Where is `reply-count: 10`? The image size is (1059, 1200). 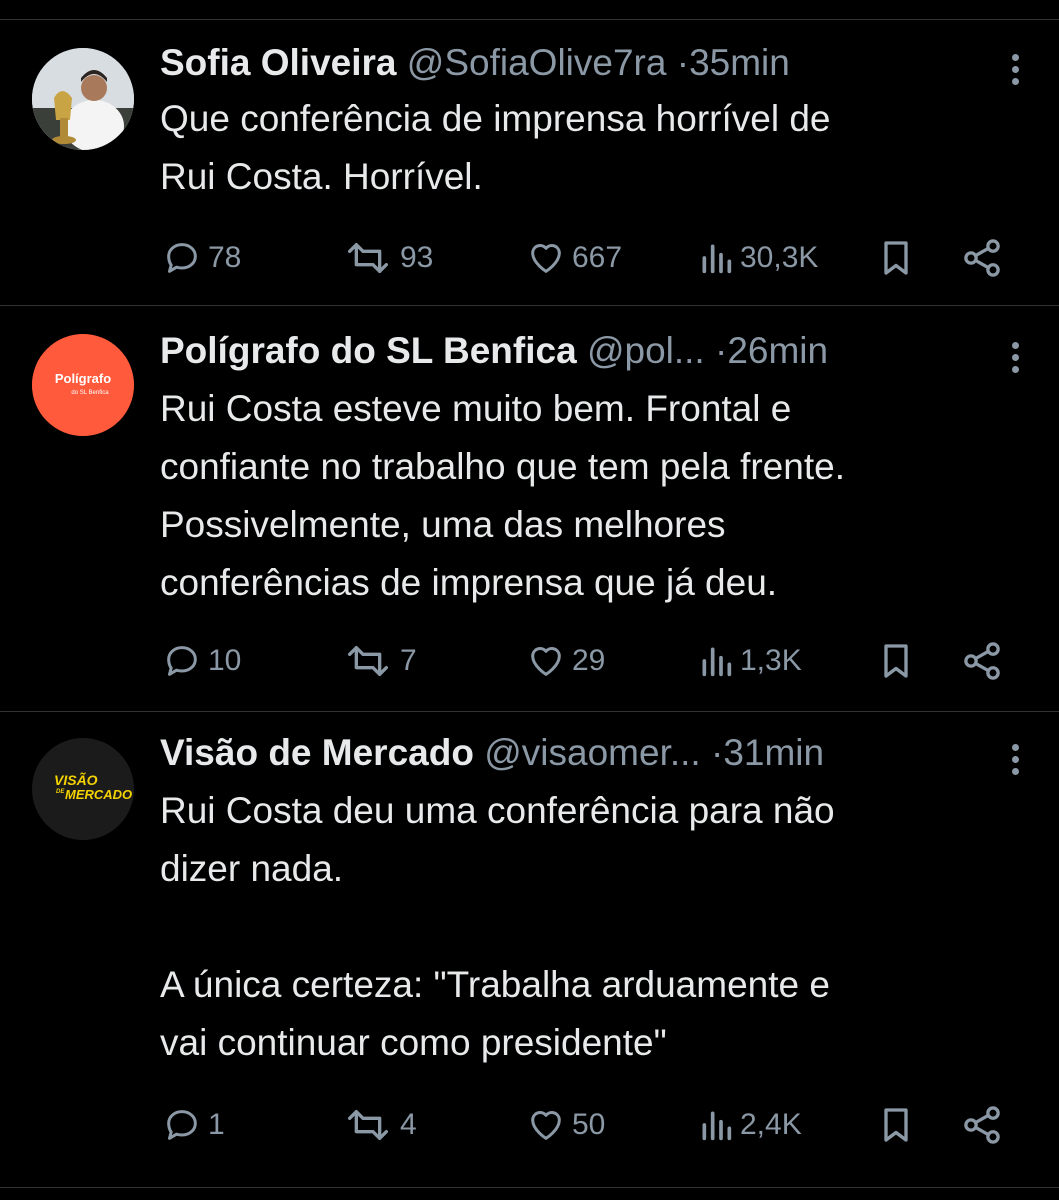 reply-count: 10 is located at coordinates (225, 660).